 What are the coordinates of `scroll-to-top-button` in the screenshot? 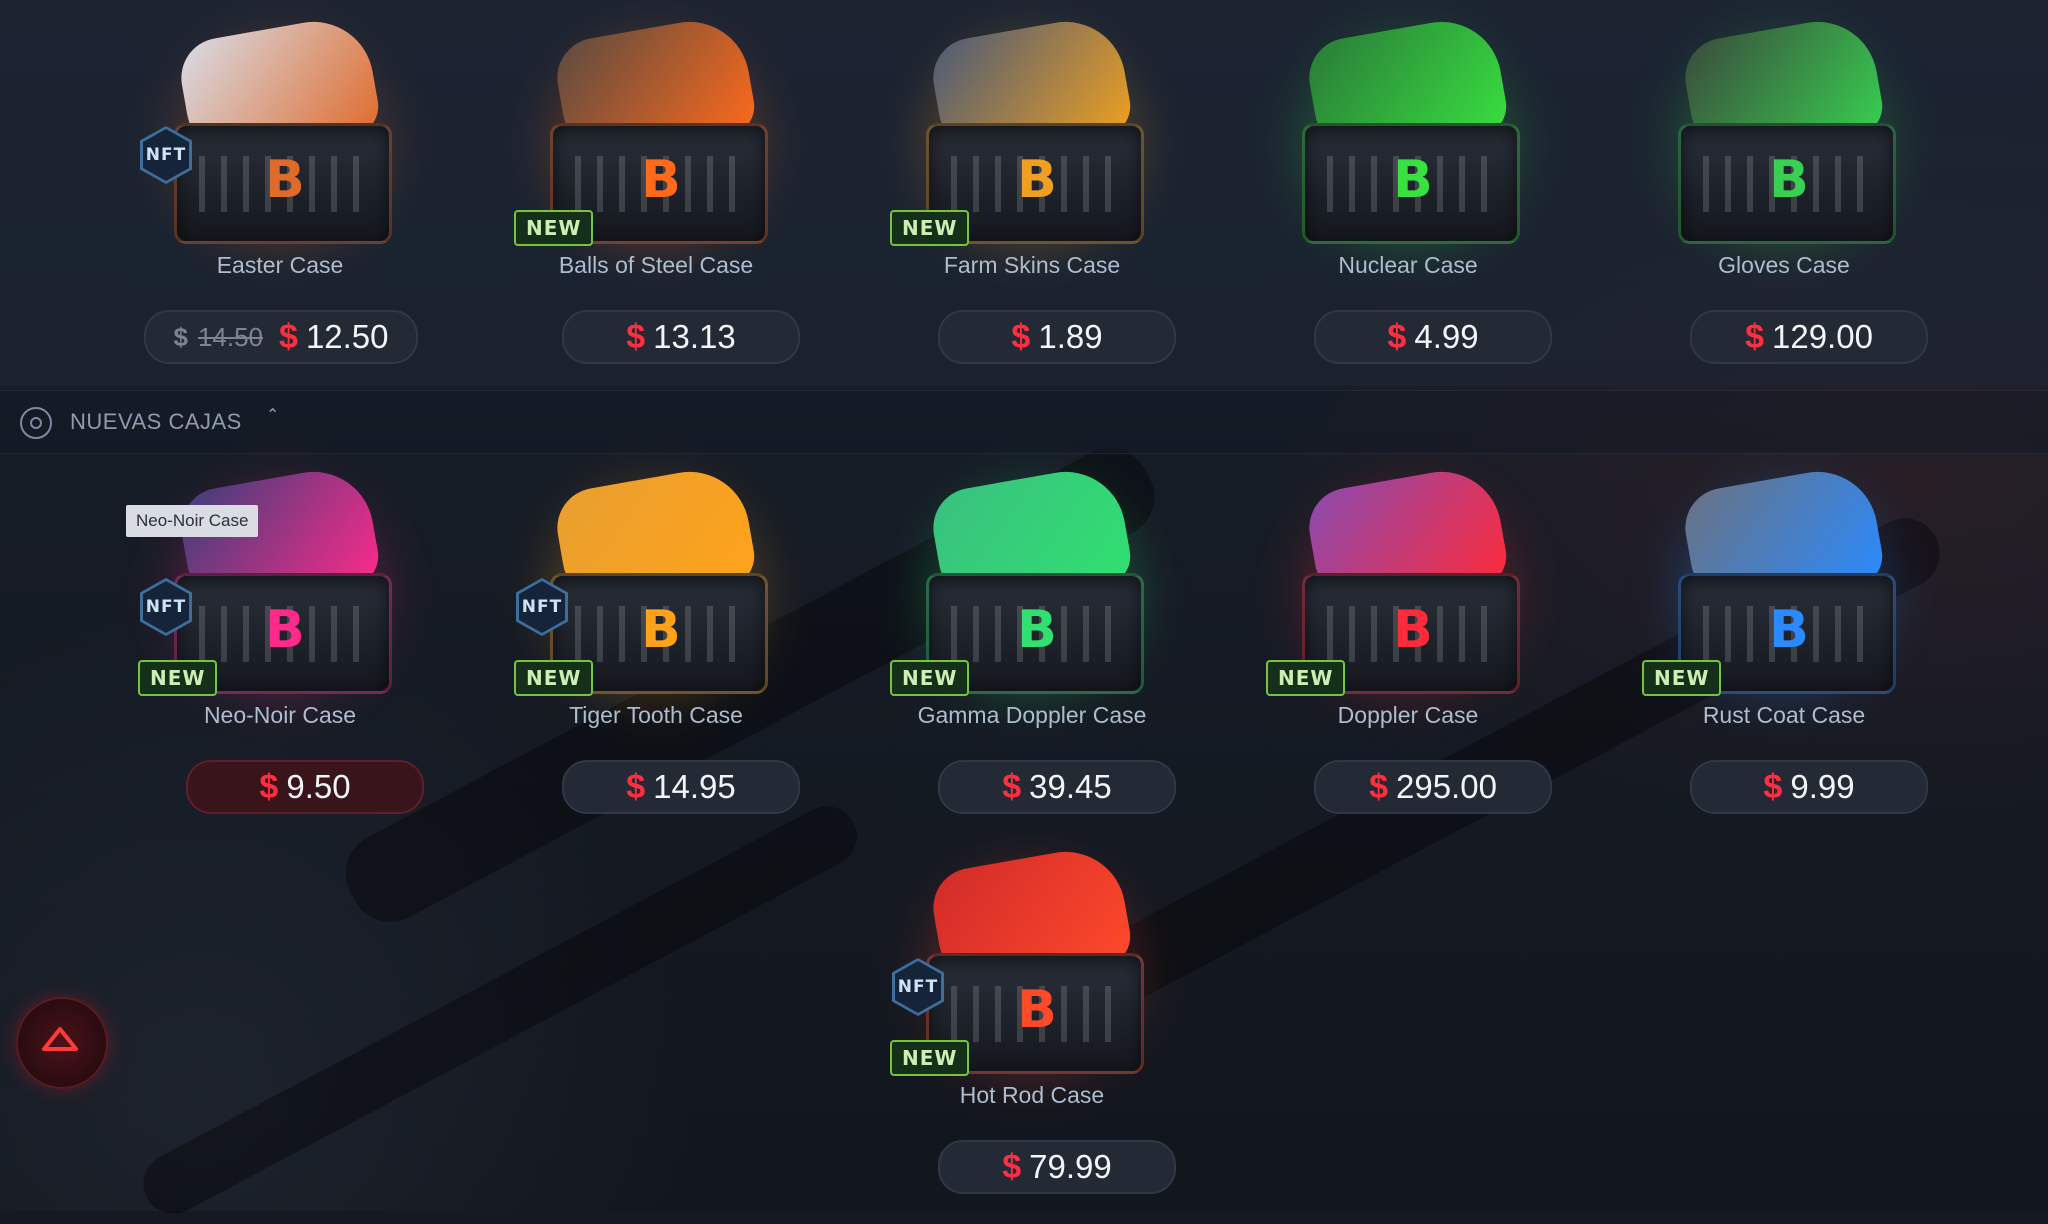 It's located at (62, 1043).